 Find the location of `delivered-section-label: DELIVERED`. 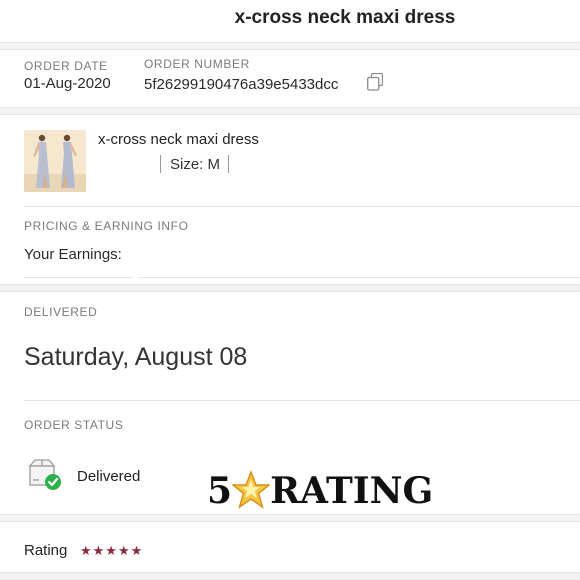

delivered-section-label: DELIVERED is located at coordinates (61, 312).